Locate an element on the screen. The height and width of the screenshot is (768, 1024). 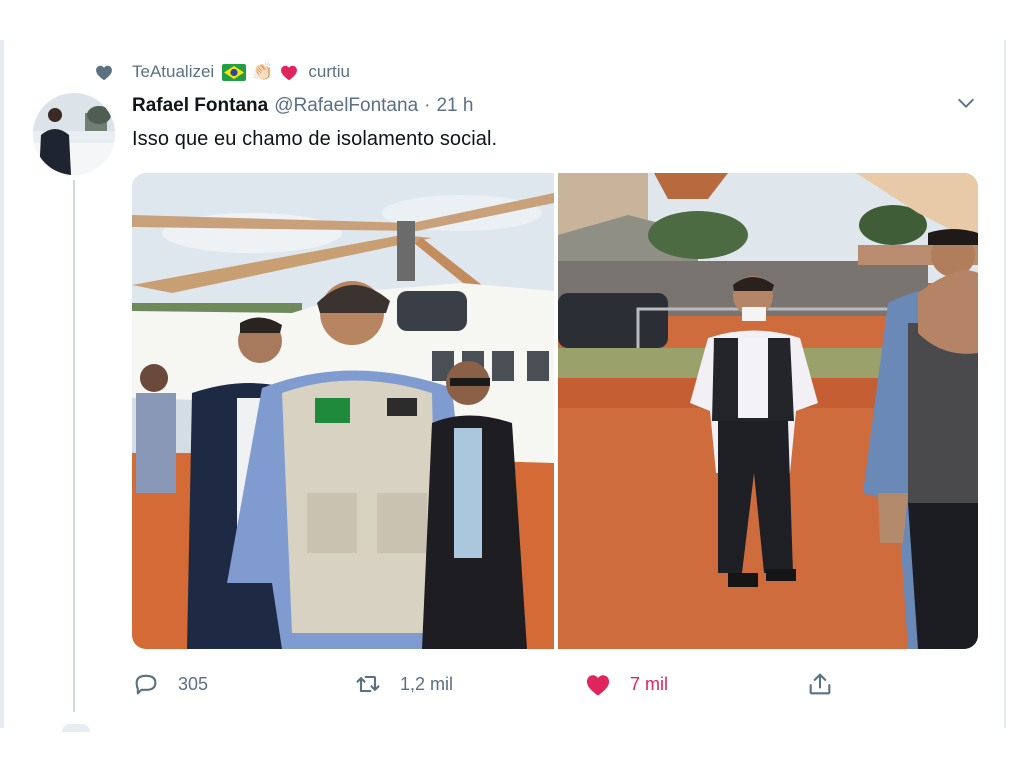
avatar is located at coordinates (74, 134).